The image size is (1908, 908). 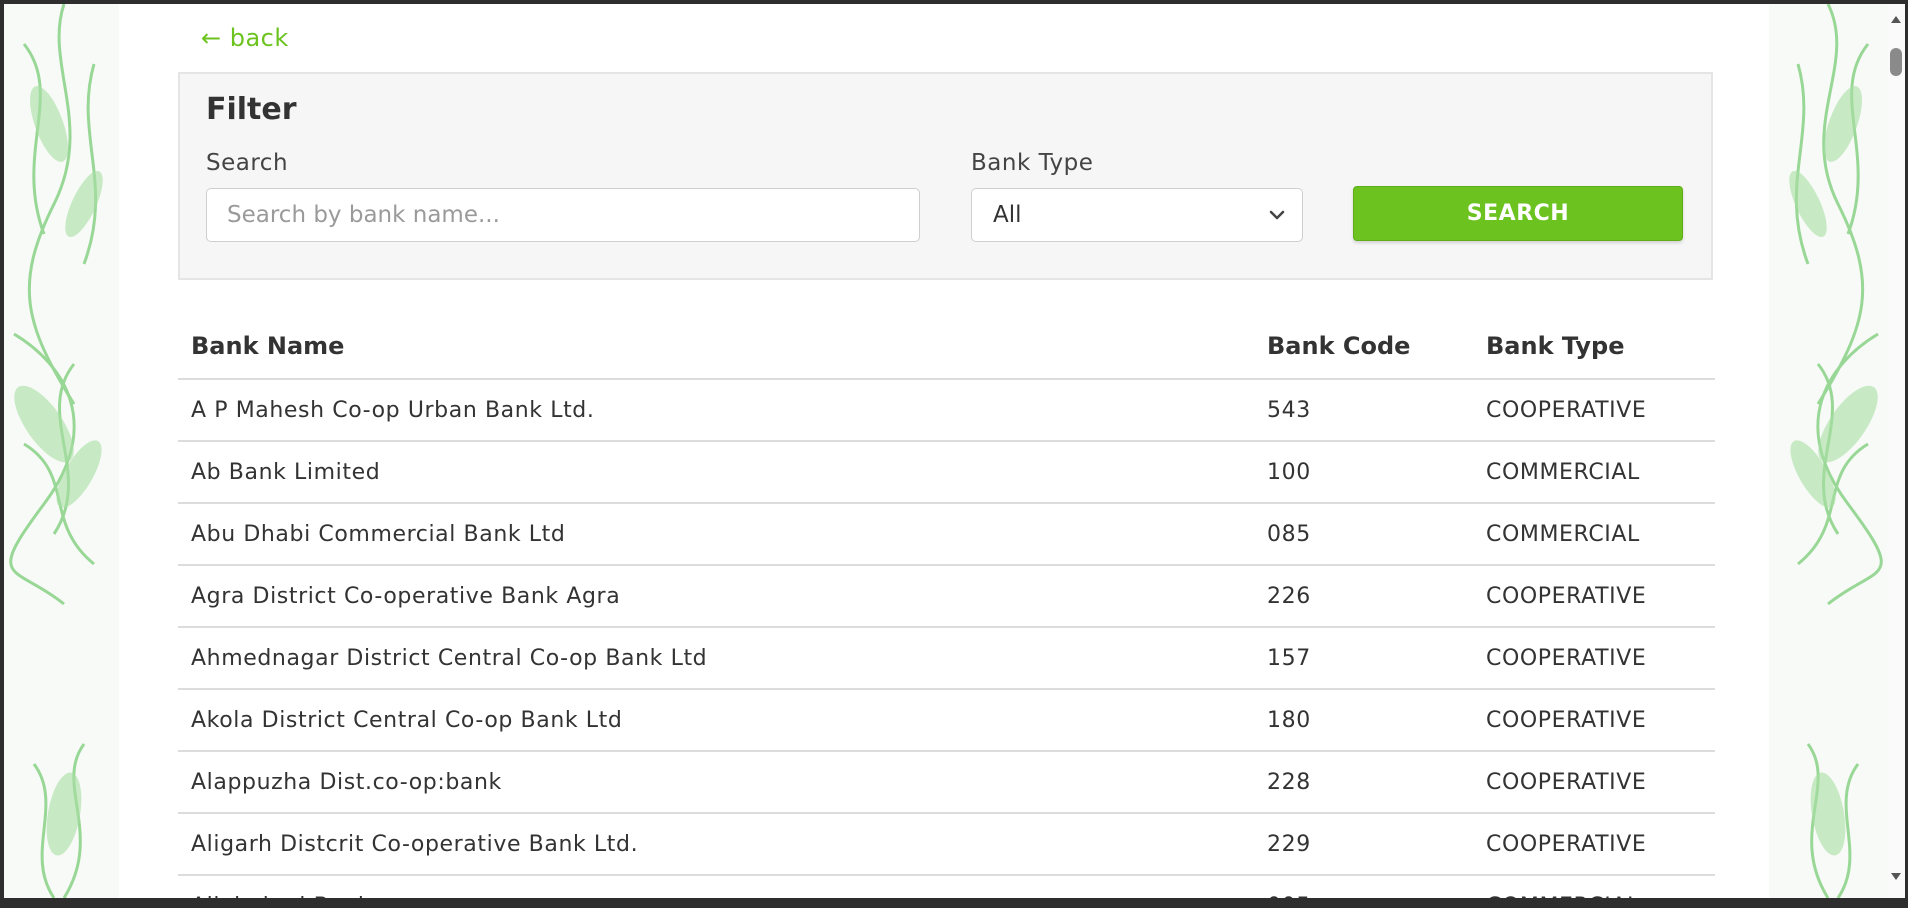 I want to click on bank-name-cell: Abu Dhabi Commercial Bank Ltd, so click(x=716, y=534).